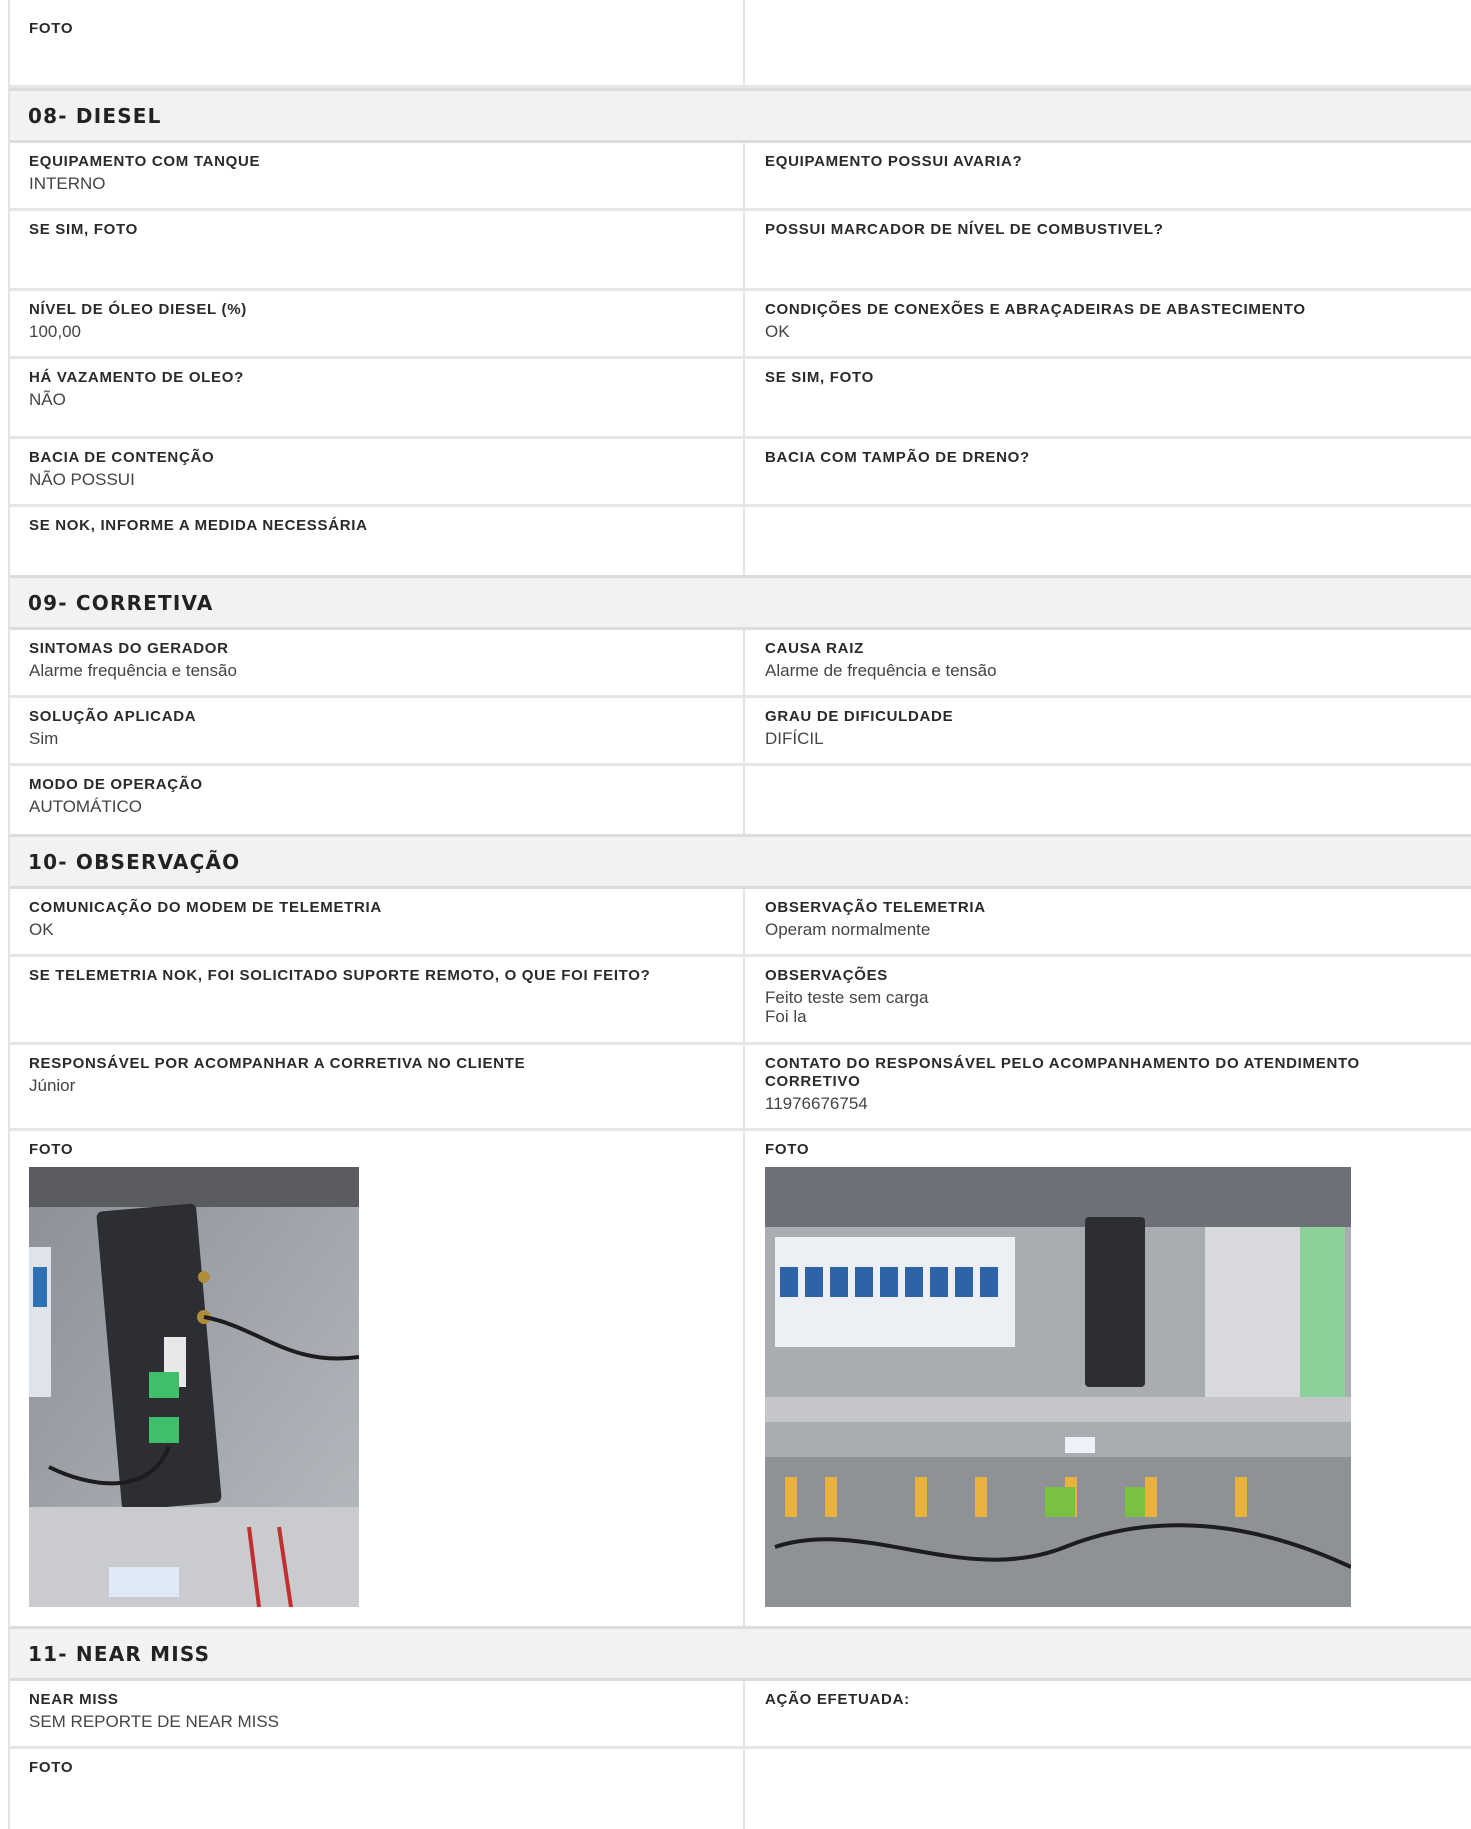 The image size is (1471, 1829). I want to click on cell-tampao: BACIA COM TAMPÃO DE DRENO?, so click(1108, 471).